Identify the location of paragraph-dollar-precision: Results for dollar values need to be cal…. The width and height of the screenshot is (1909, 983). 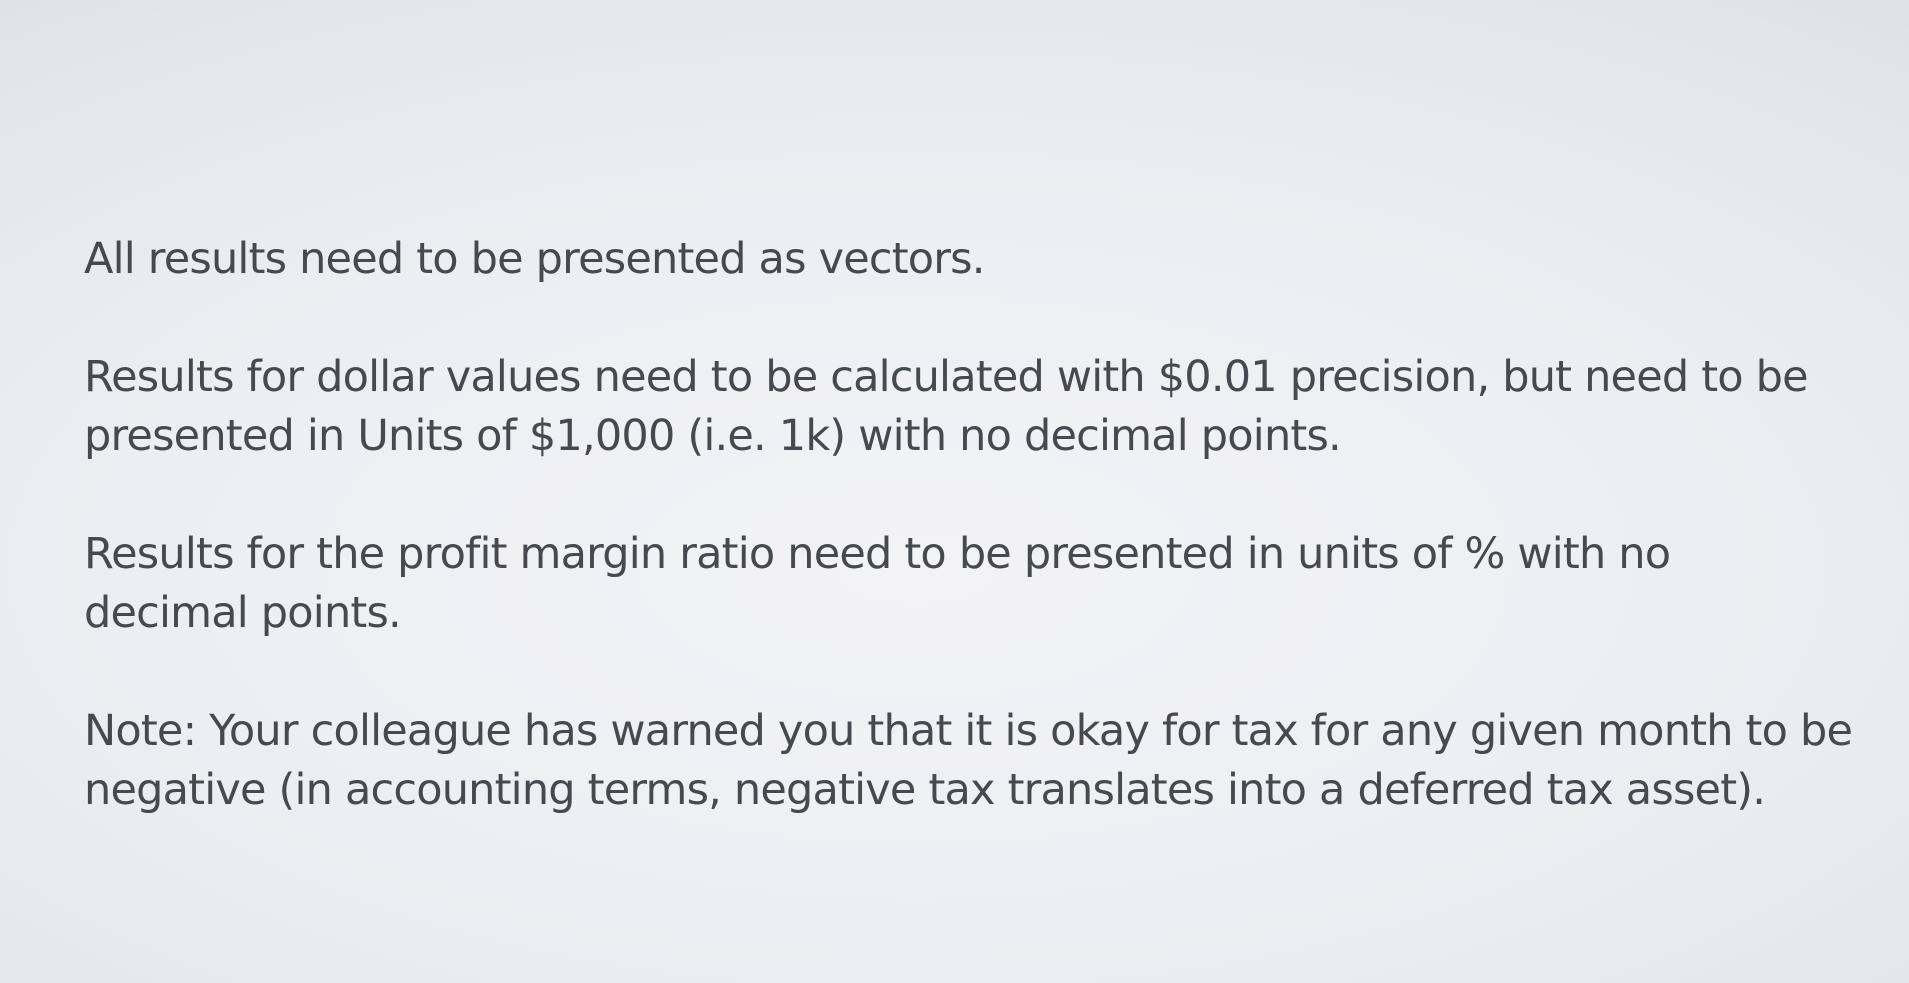
(946, 406).